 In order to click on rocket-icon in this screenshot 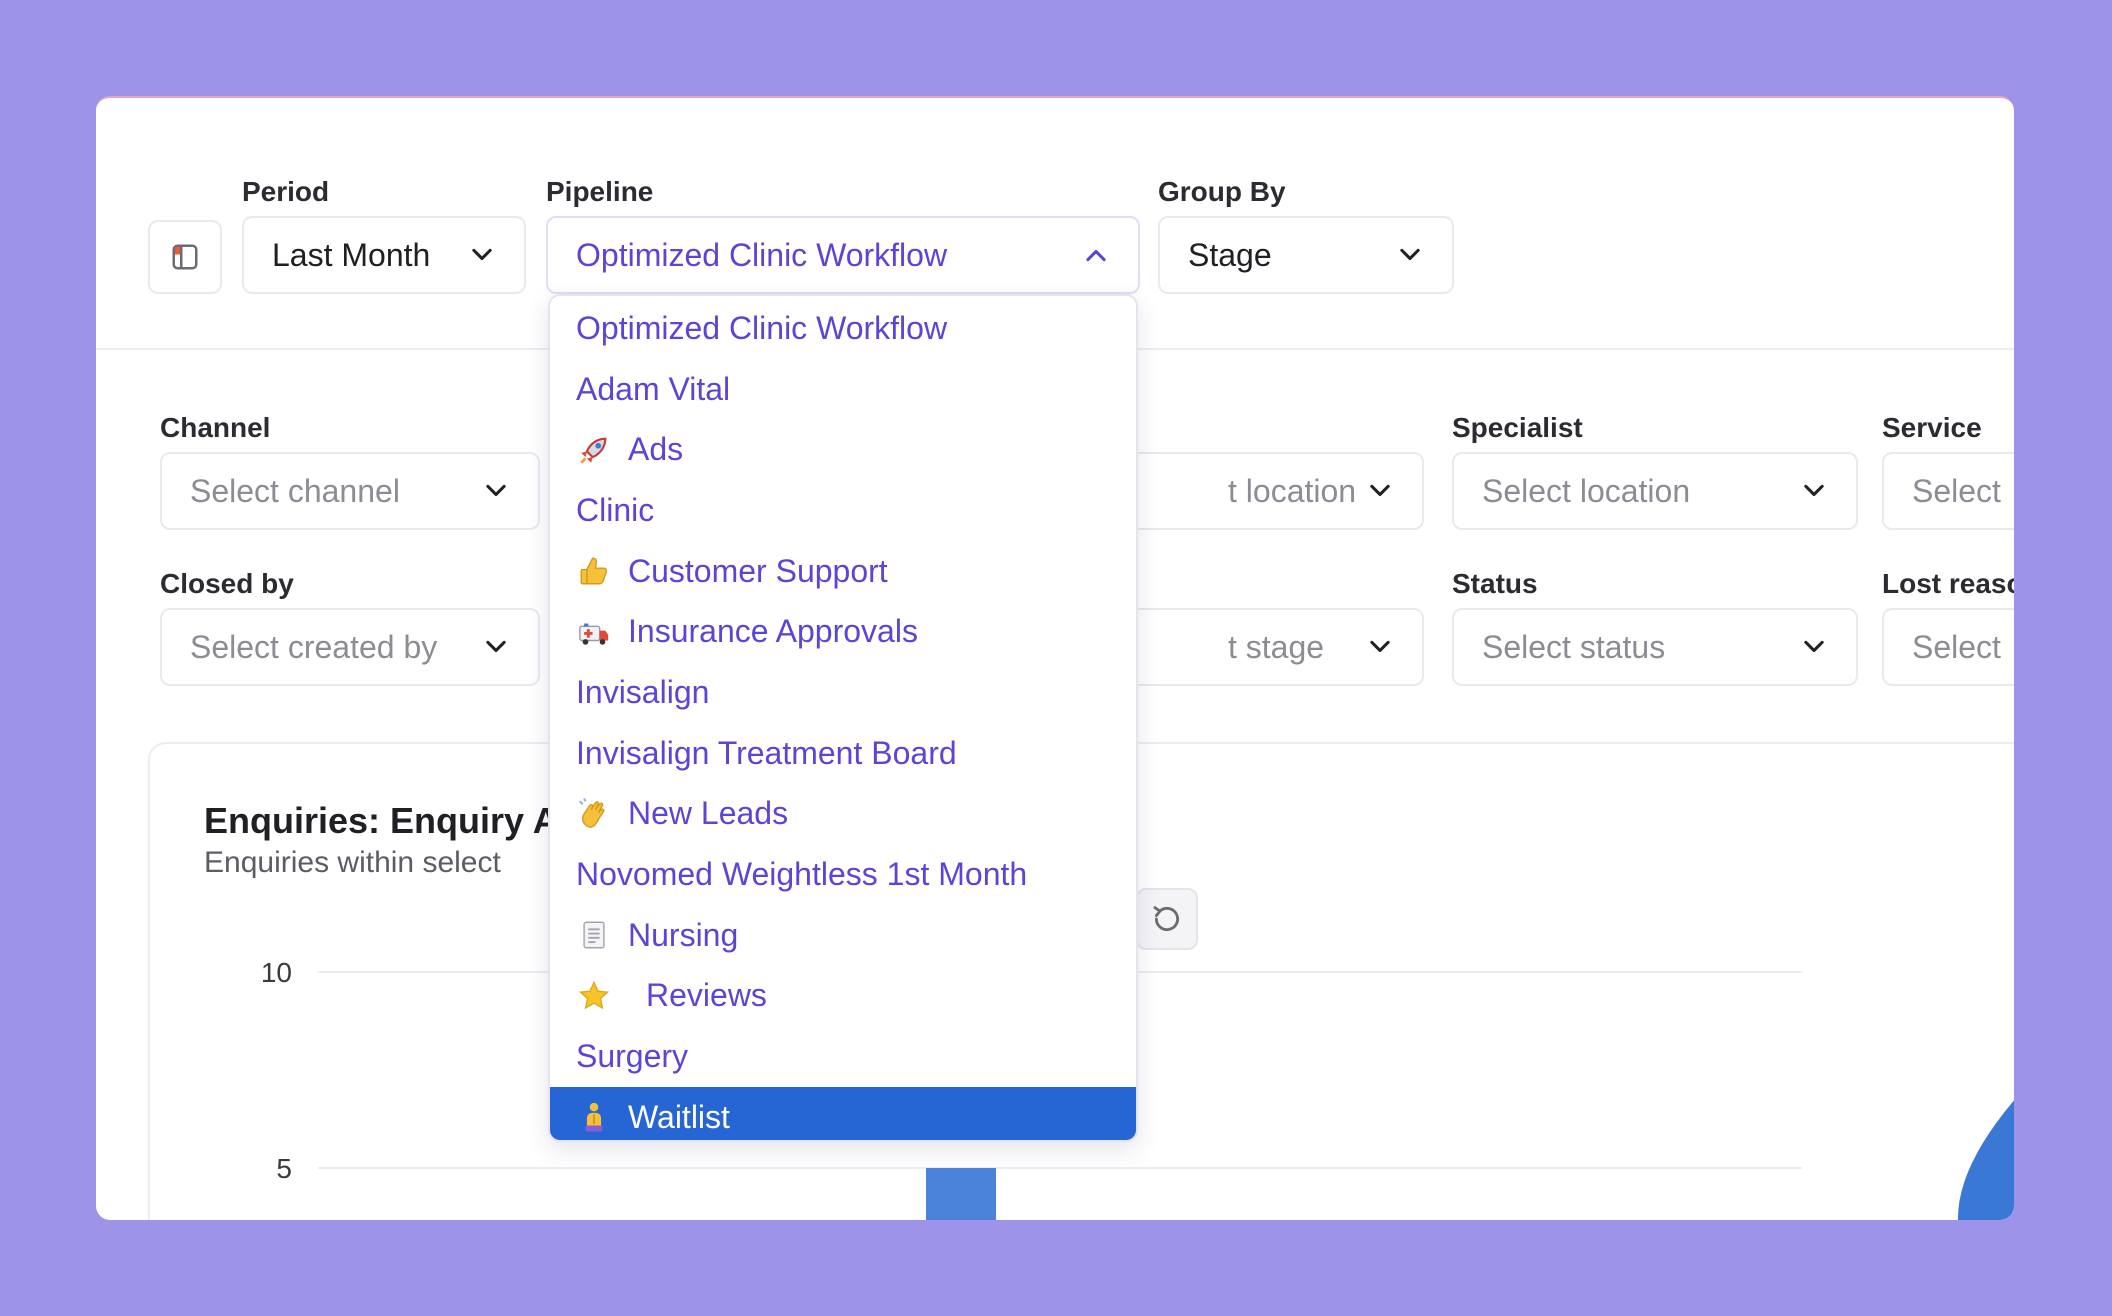, I will do `click(594, 450)`.